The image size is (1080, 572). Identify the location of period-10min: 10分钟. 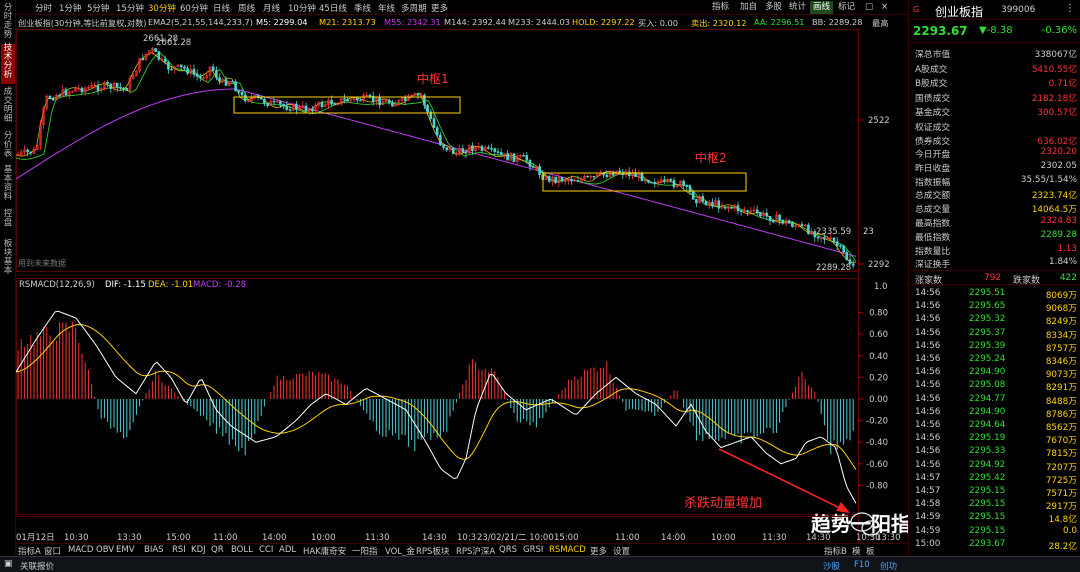
(302, 8).